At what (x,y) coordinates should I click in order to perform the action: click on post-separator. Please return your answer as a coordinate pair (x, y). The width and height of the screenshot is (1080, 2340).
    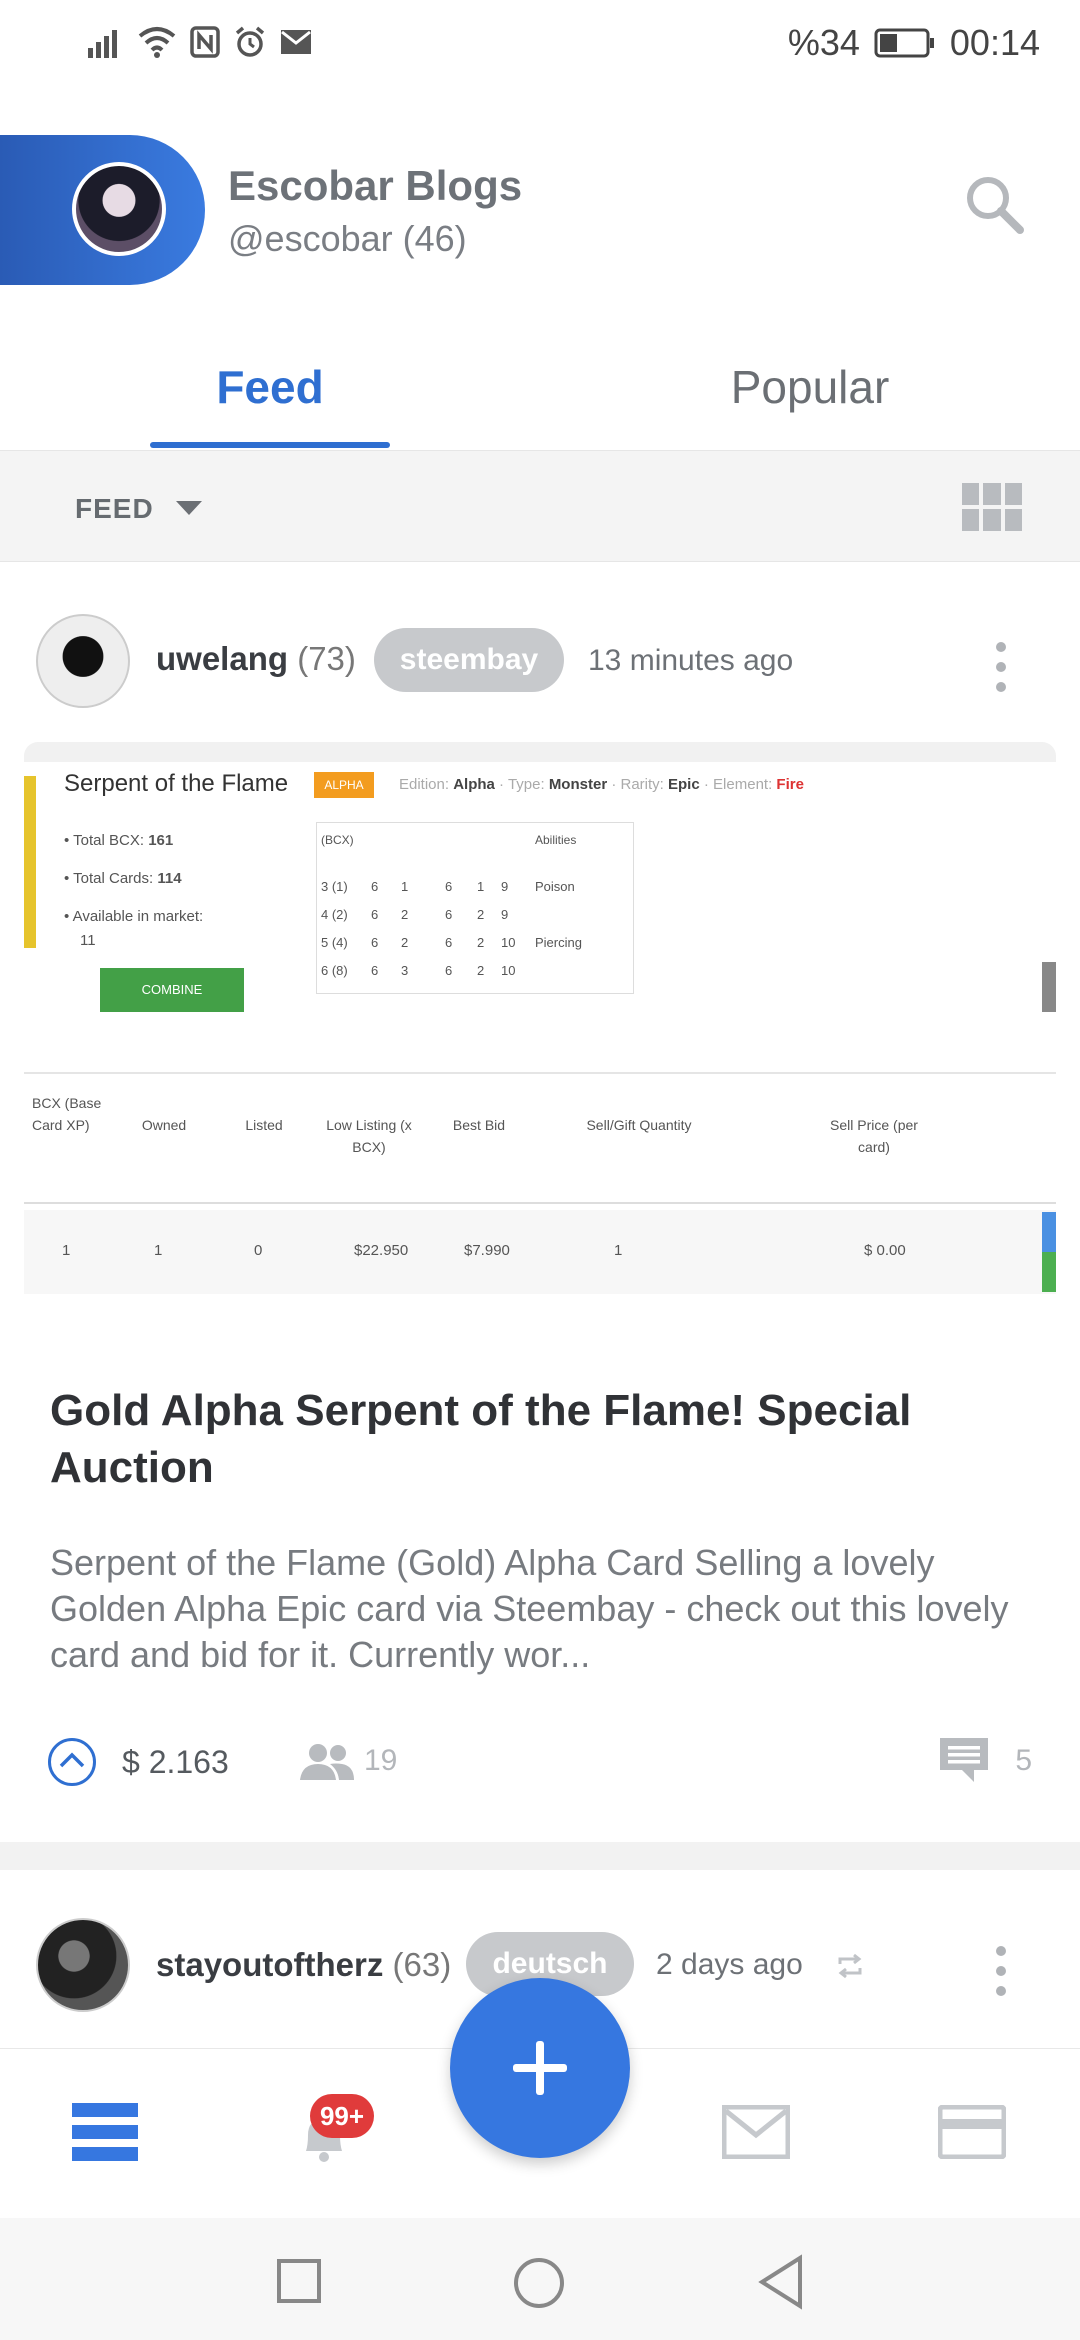
    Looking at the image, I should click on (540, 1856).